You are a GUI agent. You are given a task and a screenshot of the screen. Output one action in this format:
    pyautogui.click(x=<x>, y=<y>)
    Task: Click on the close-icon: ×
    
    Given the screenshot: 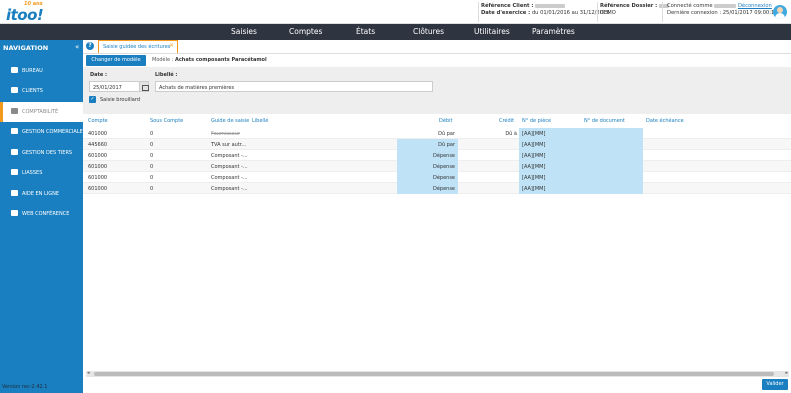 What is the action you would take?
    pyautogui.click(x=171, y=45)
    